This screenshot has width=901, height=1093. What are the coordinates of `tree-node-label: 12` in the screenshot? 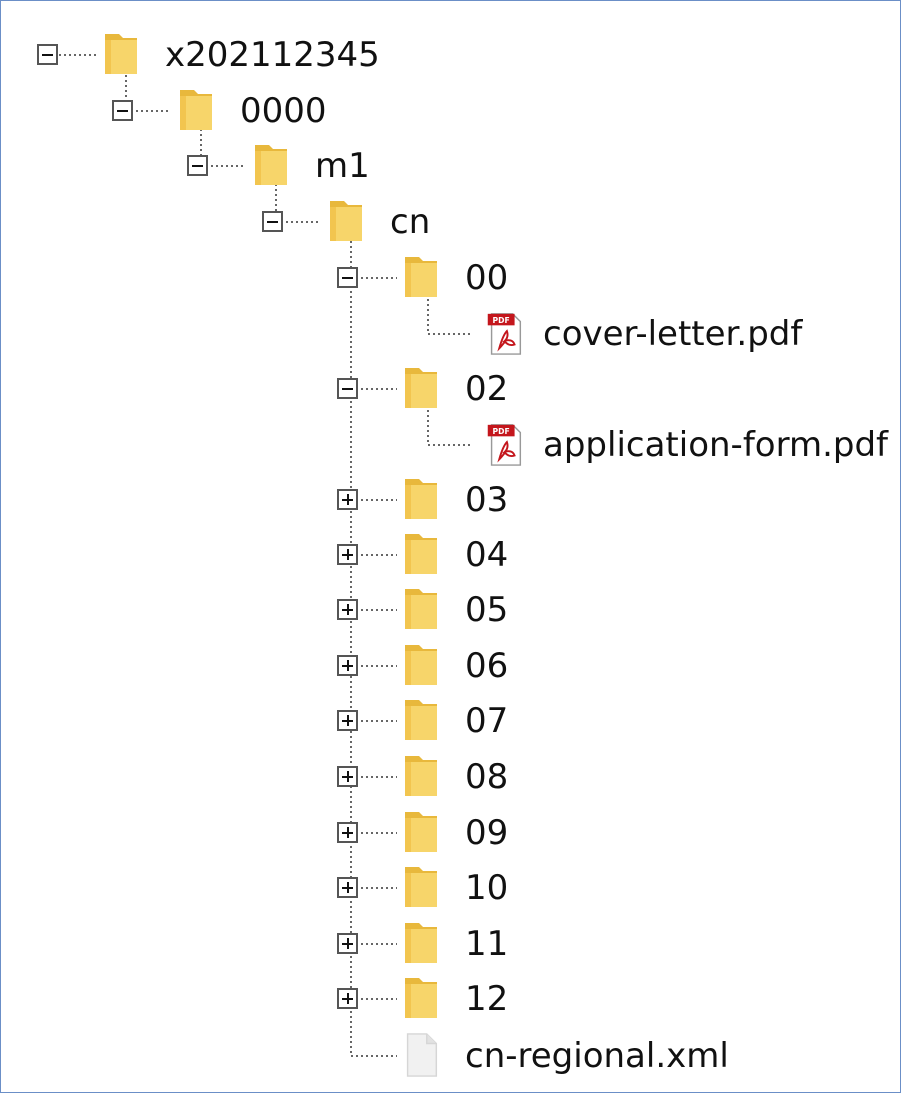 It's located at (487, 999).